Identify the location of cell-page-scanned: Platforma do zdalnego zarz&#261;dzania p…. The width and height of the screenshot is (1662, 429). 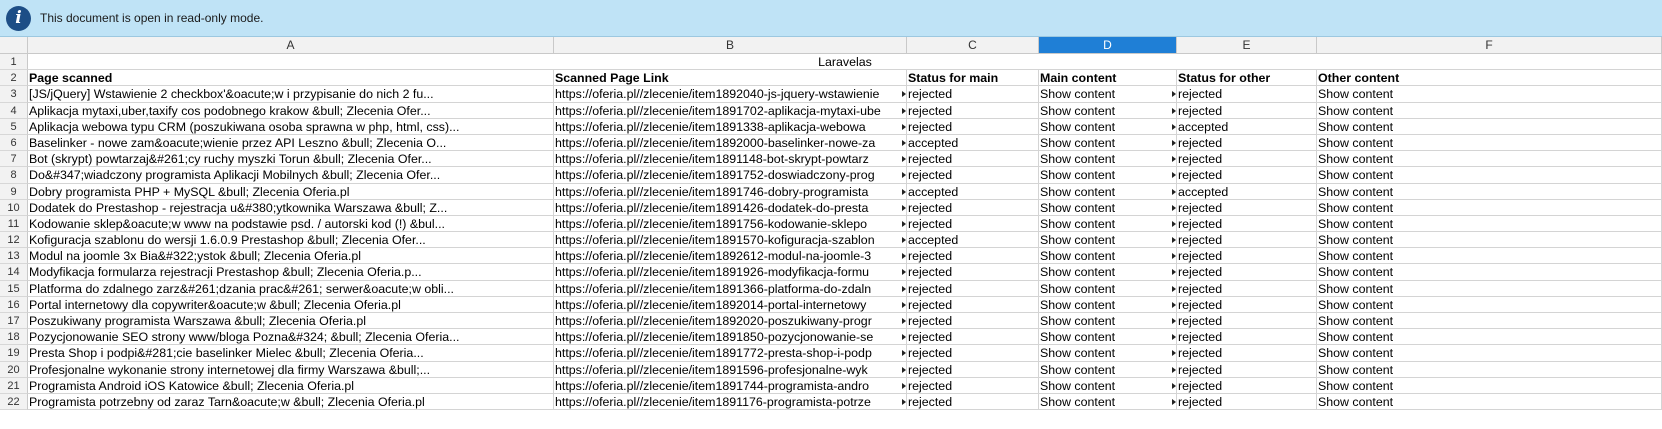
(291, 288).